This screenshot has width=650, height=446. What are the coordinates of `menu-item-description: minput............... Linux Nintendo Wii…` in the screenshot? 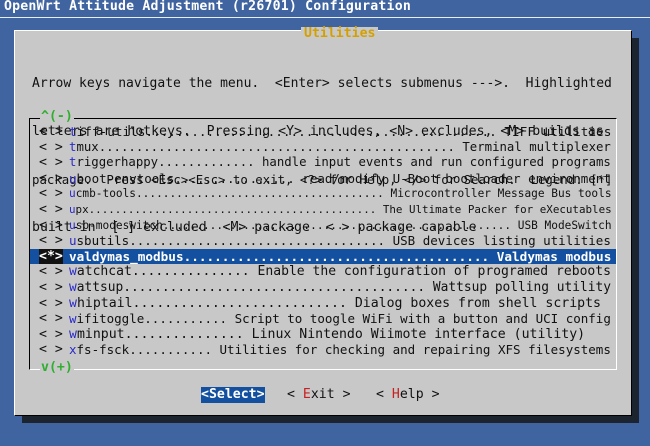 It's located at (331, 334).